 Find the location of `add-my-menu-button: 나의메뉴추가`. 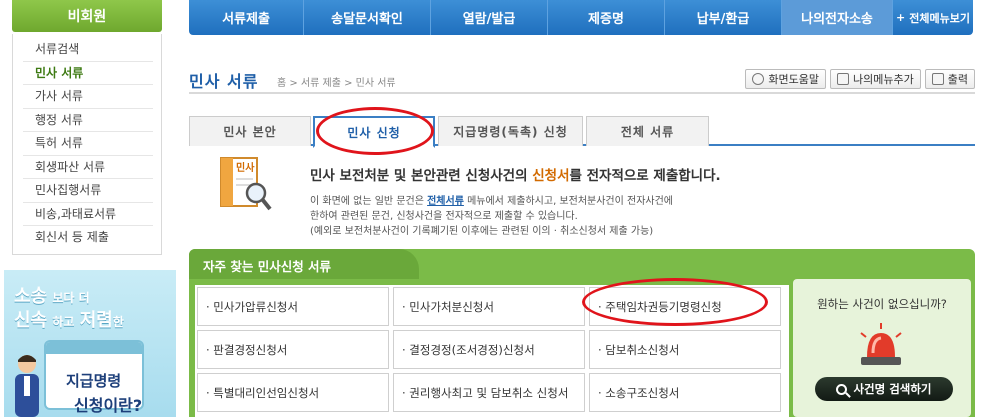

add-my-menu-button: 나의메뉴추가 is located at coordinates (875, 79).